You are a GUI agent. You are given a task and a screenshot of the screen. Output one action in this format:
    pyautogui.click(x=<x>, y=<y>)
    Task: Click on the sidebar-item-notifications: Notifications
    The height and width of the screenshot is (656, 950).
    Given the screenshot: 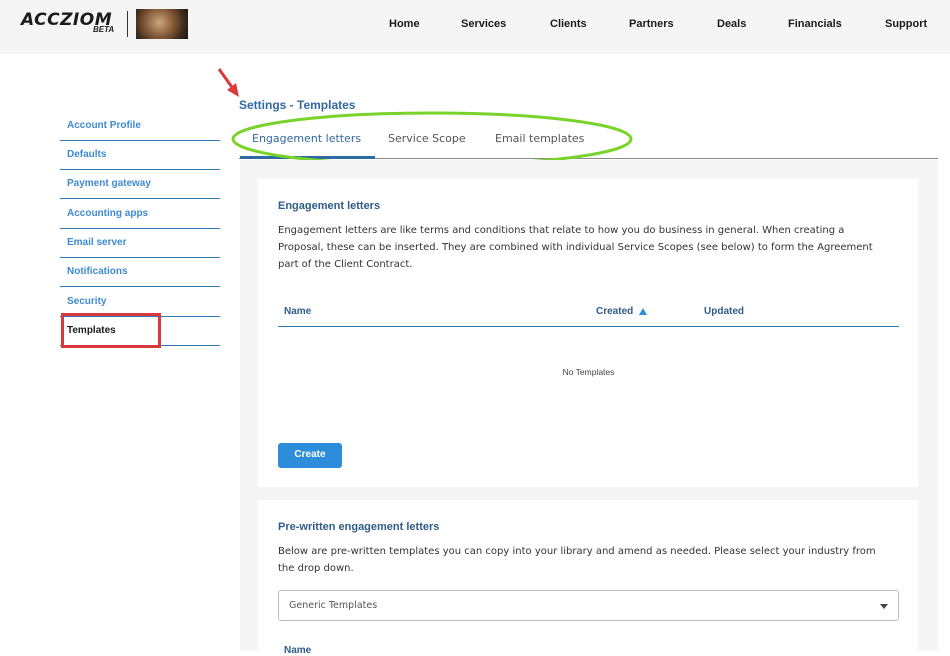 What is the action you would take?
    pyautogui.click(x=140, y=272)
    